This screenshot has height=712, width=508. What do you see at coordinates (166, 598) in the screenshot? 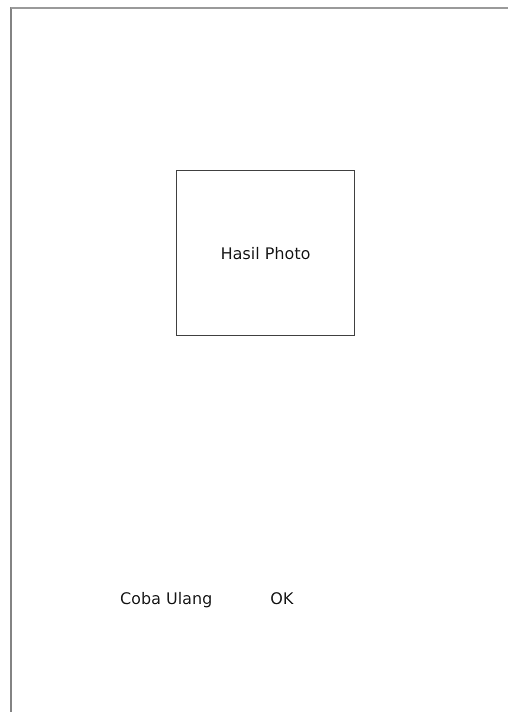
I see `retry-button: Coba Ulang` at bounding box center [166, 598].